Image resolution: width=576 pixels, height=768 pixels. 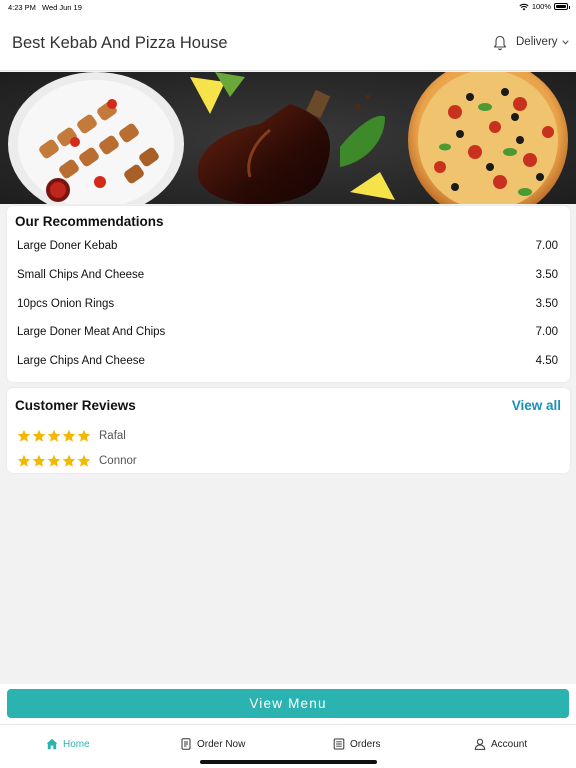 I want to click on recommendation-item: 10pcs Onion Rings 3.50, so click(x=287, y=304).